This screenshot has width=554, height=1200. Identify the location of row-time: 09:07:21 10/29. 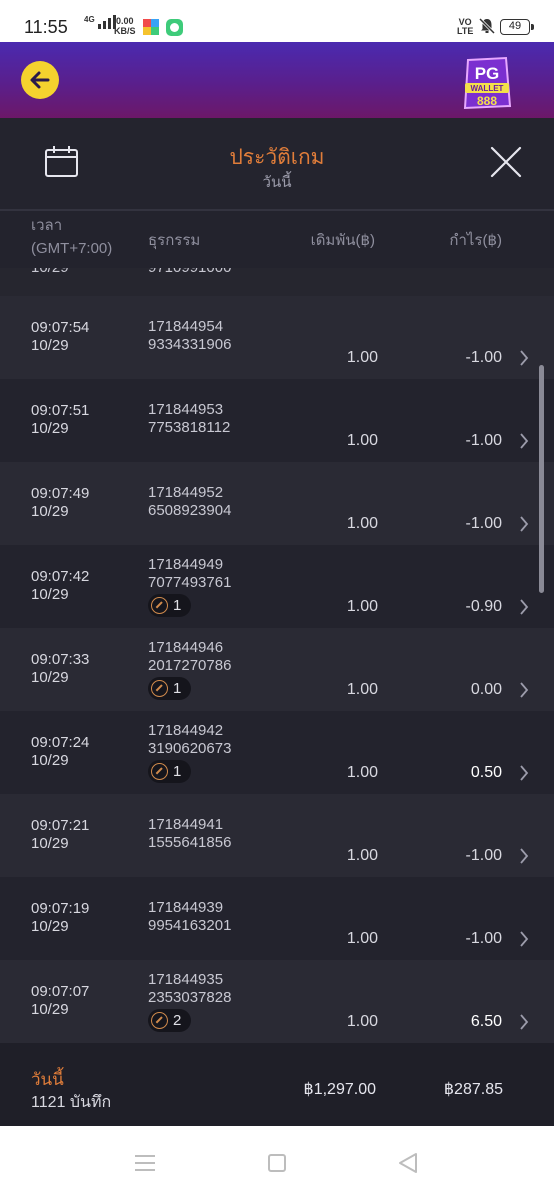
(60, 835).